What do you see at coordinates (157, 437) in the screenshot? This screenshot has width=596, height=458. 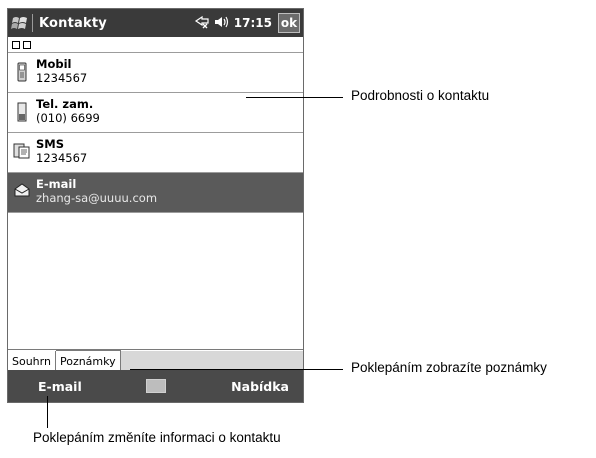 I see `callout-edit: Poklepáním změníte informaci o kontaktu` at bounding box center [157, 437].